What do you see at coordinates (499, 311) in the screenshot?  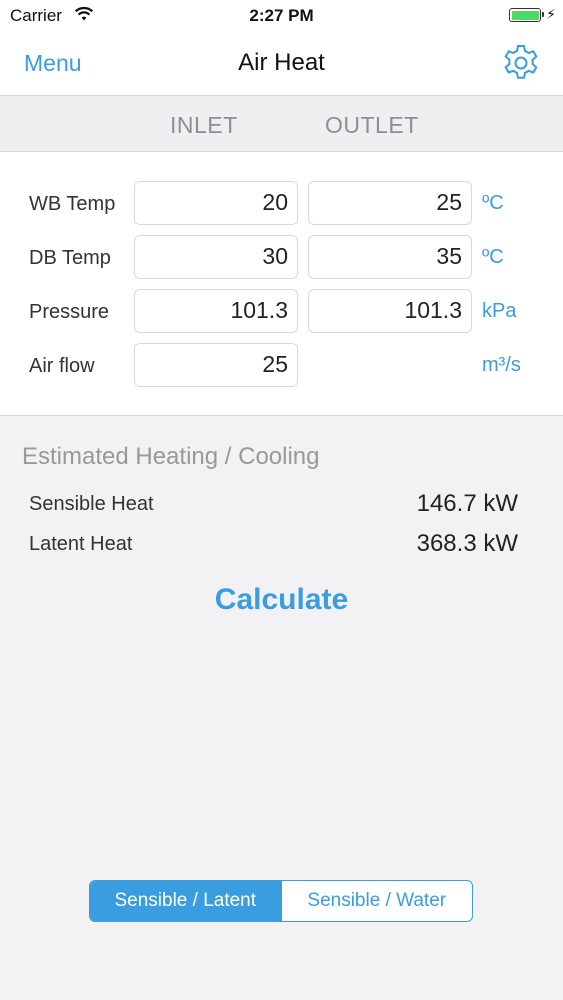 I see `pressure-unit: kPa` at bounding box center [499, 311].